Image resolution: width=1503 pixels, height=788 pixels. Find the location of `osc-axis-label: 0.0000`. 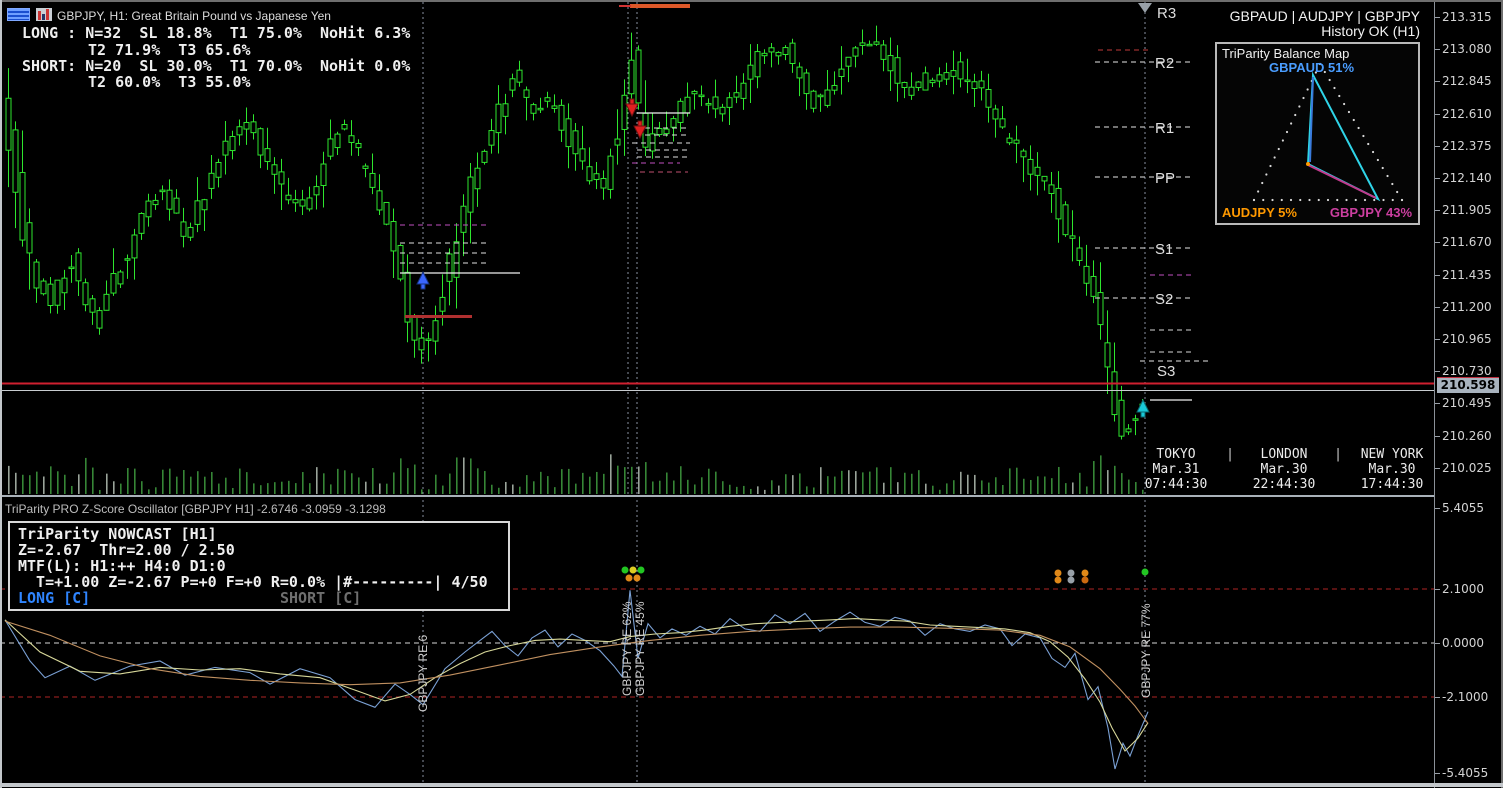

osc-axis-label: 0.0000 is located at coordinates (1463, 643).